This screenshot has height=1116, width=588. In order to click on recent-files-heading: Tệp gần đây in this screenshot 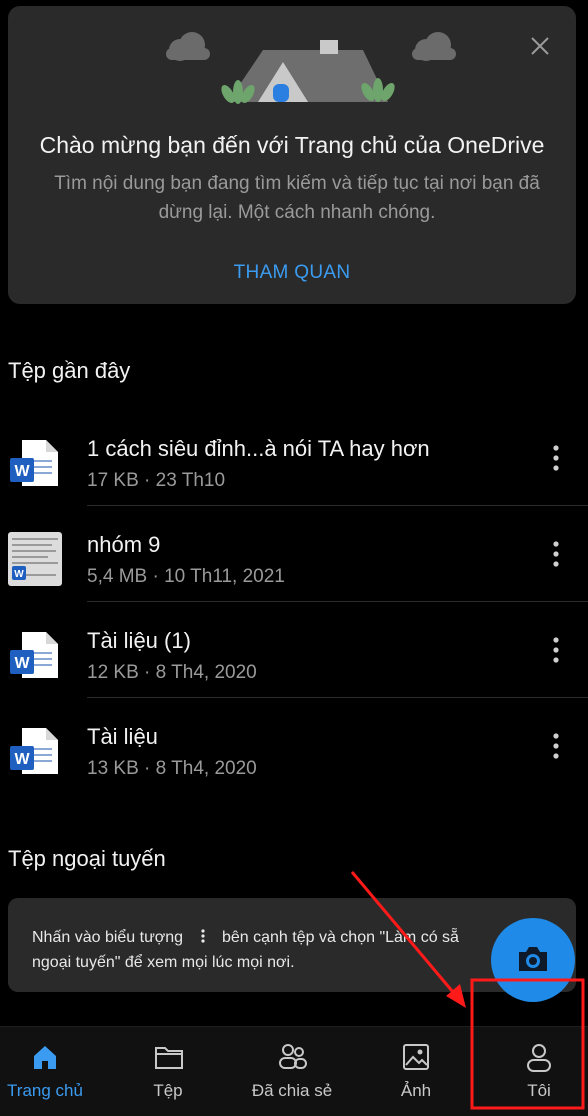, I will do `click(69, 370)`.